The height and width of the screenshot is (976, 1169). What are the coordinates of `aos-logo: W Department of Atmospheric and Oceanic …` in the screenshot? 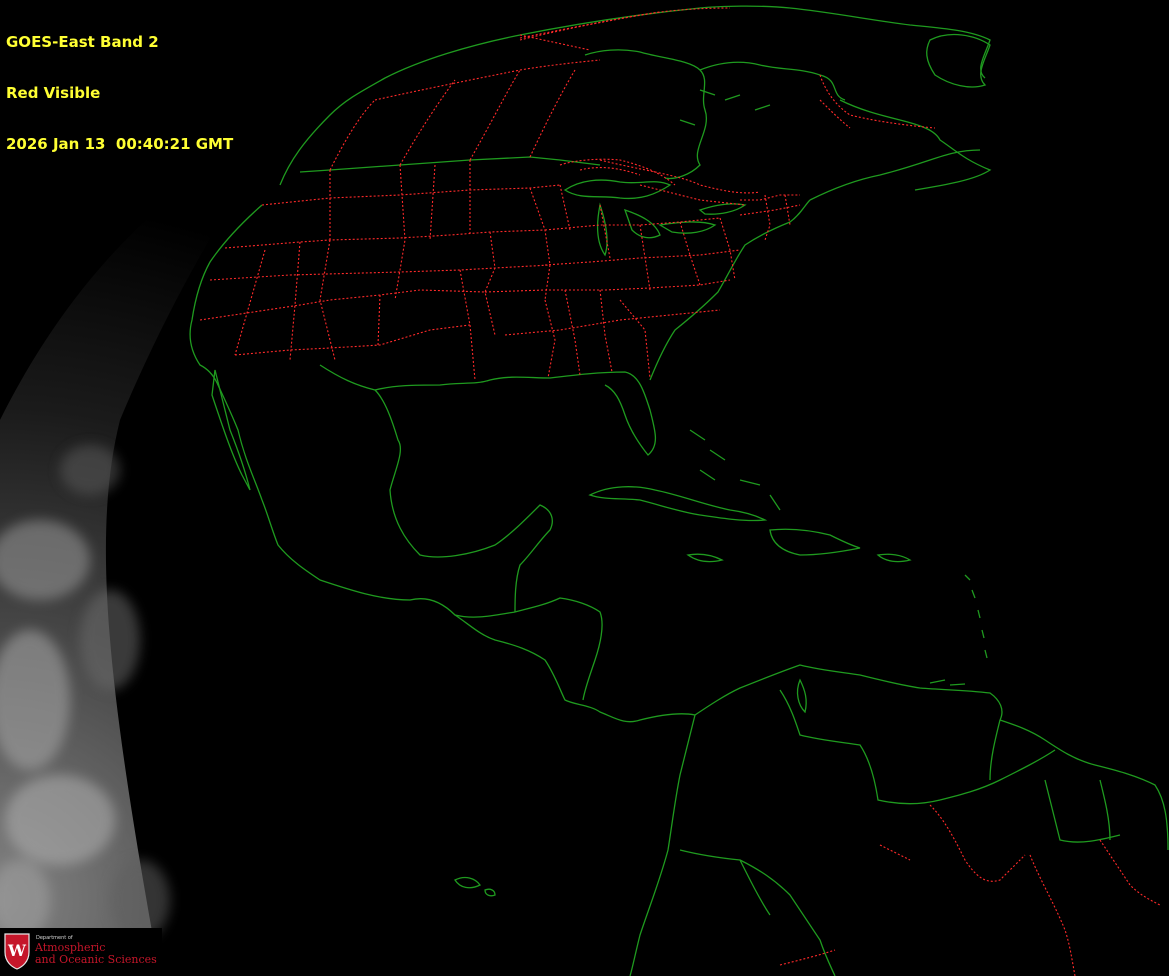 It's located at (81, 952).